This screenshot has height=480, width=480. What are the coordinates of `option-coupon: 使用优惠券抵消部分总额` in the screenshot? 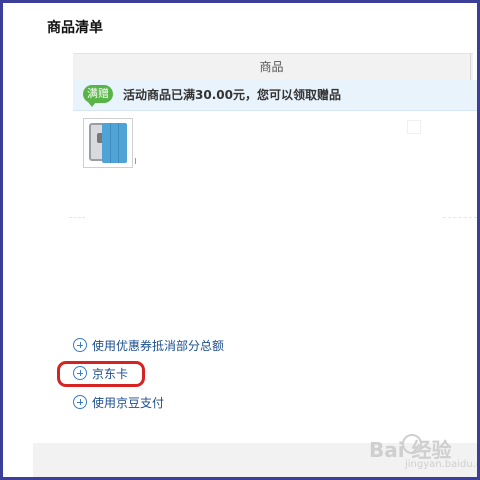 It's located at (148, 346).